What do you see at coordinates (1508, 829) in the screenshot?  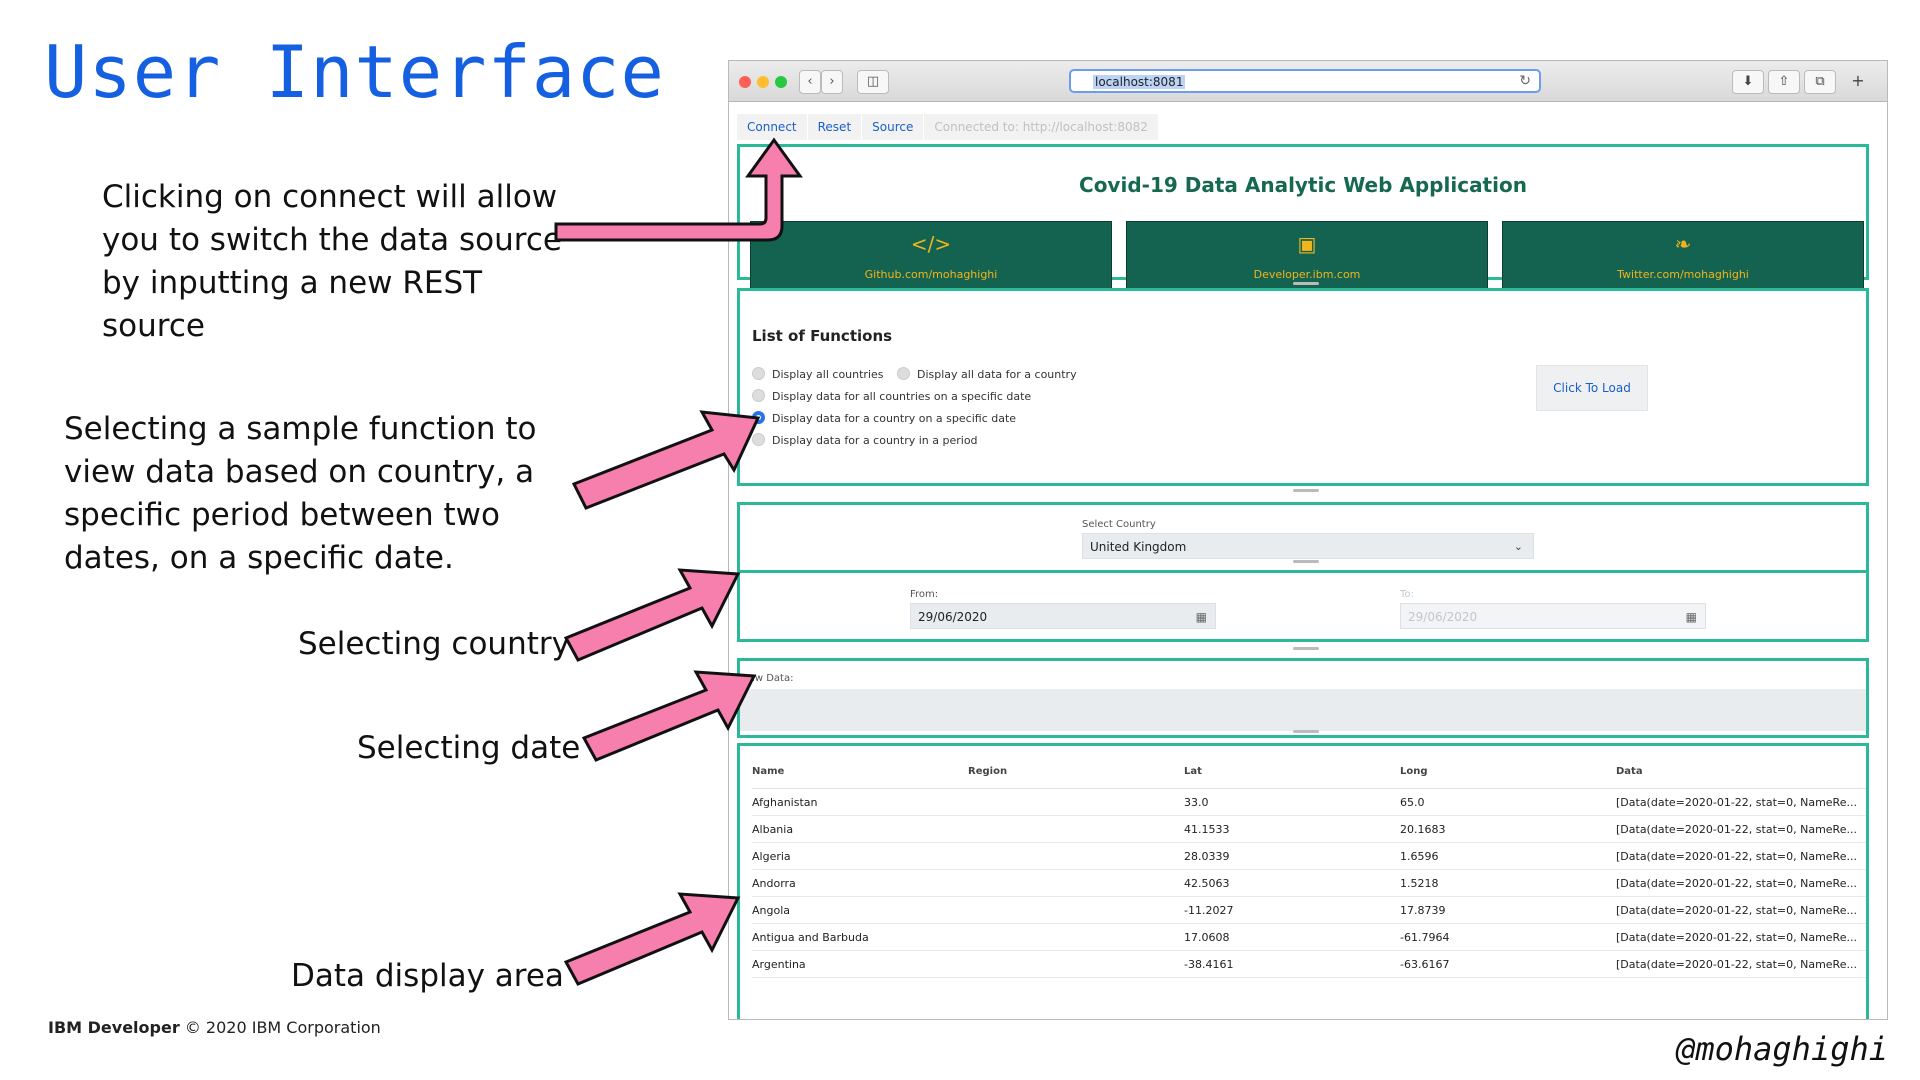 I see `cell: 20.1683` at bounding box center [1508, 829].